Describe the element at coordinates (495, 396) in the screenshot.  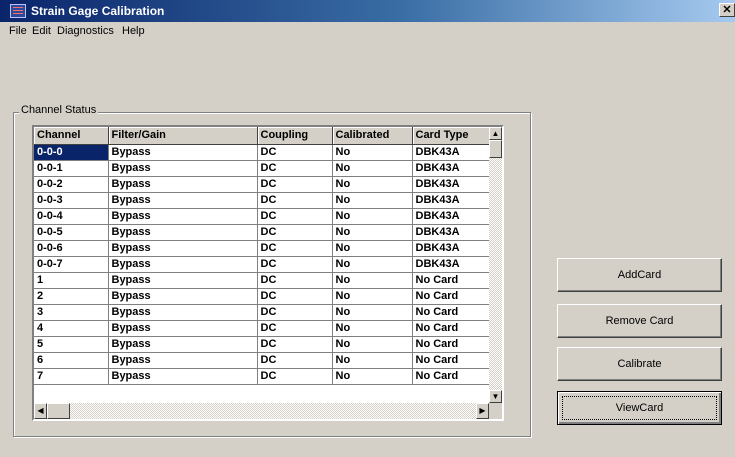
I see `scroll-down-button: ▼` at that location.